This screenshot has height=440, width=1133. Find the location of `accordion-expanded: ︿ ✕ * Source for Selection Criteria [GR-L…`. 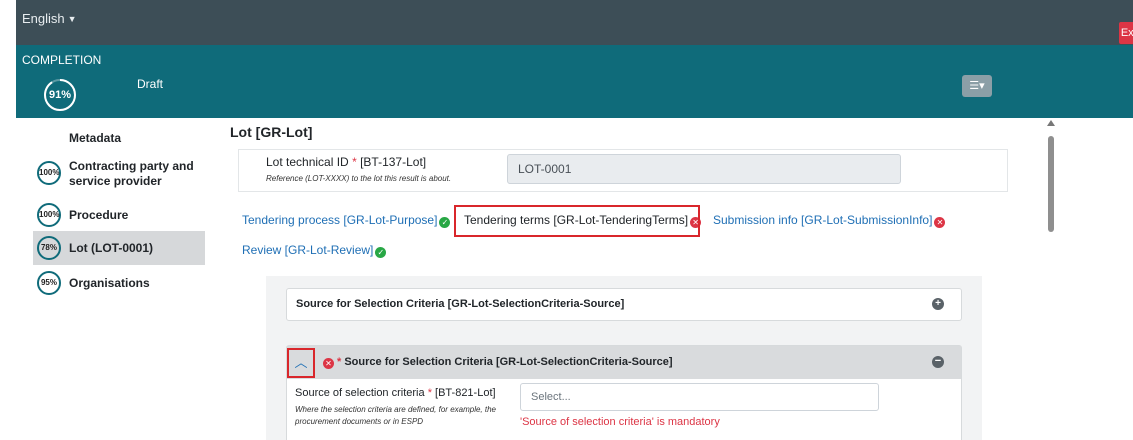

accordion-expanded: ︿ ✕ * Source for Selection Criteria [GR-L… is located at coordinates (624, 392).